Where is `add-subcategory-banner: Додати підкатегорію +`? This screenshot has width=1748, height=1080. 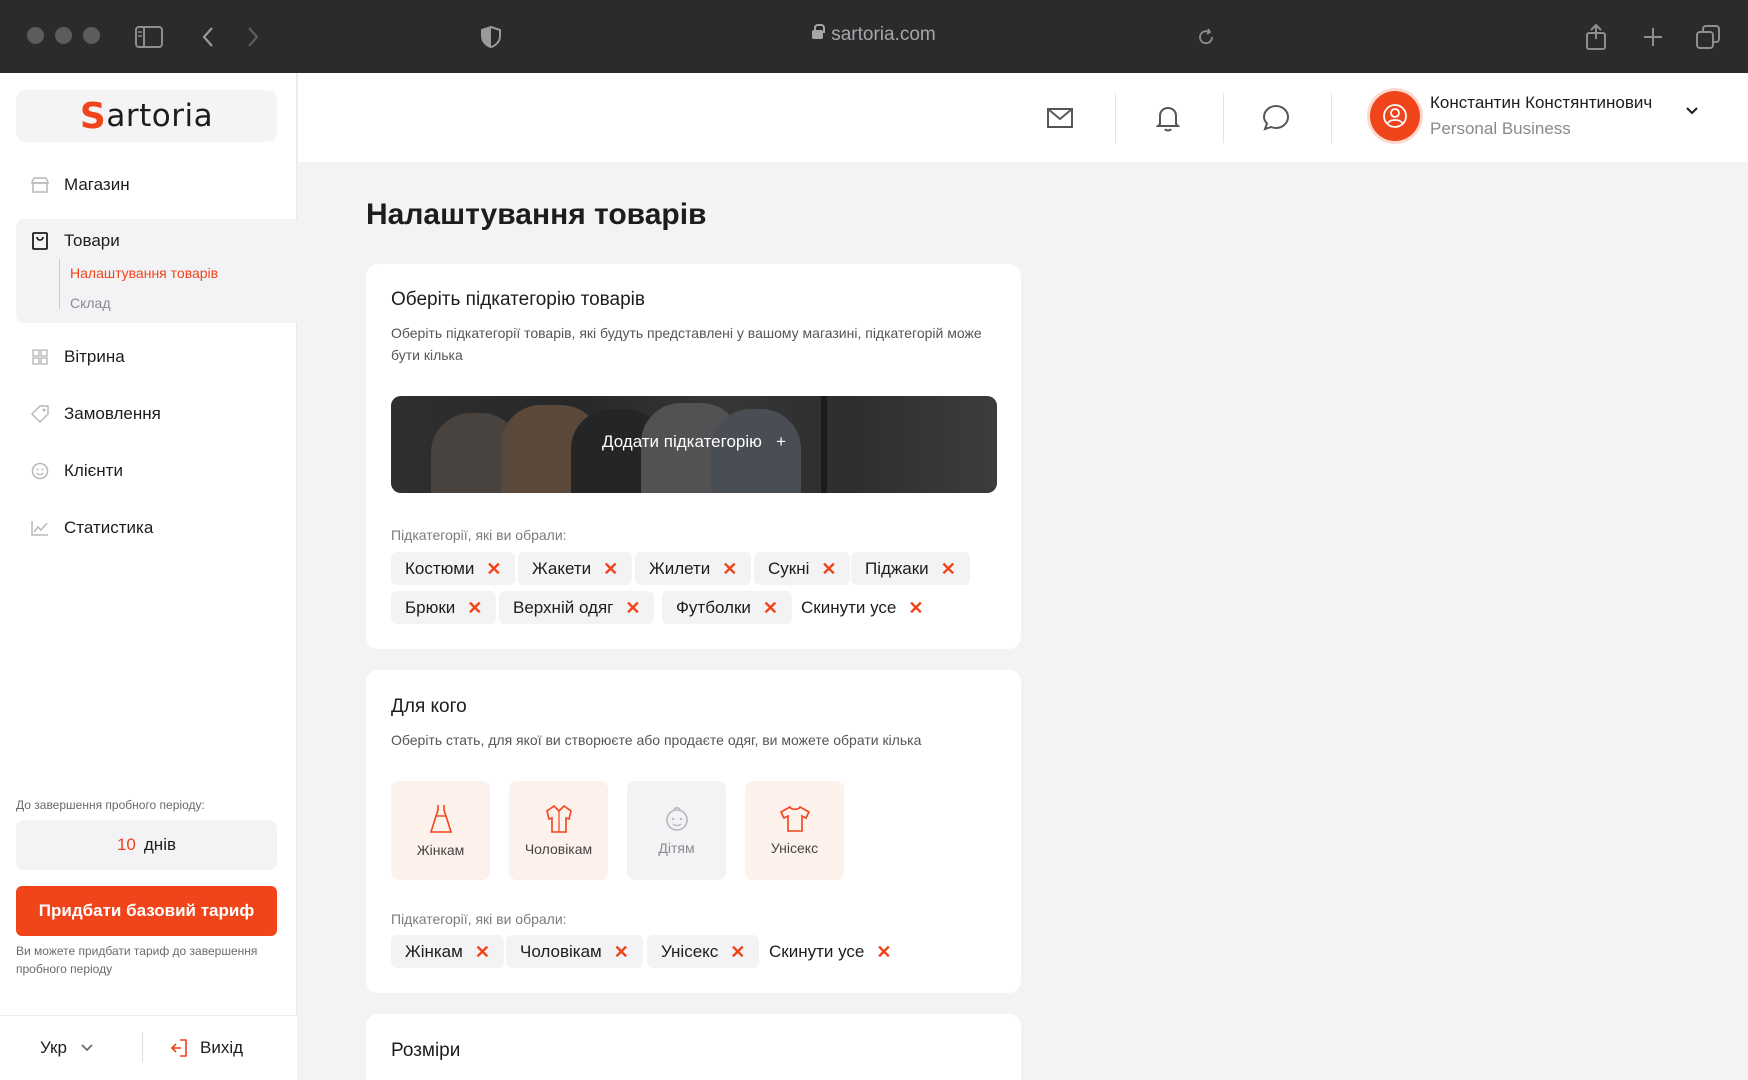
add-subcategory-banner: Додати підкатегорію + is located at coordinates (694, 444).